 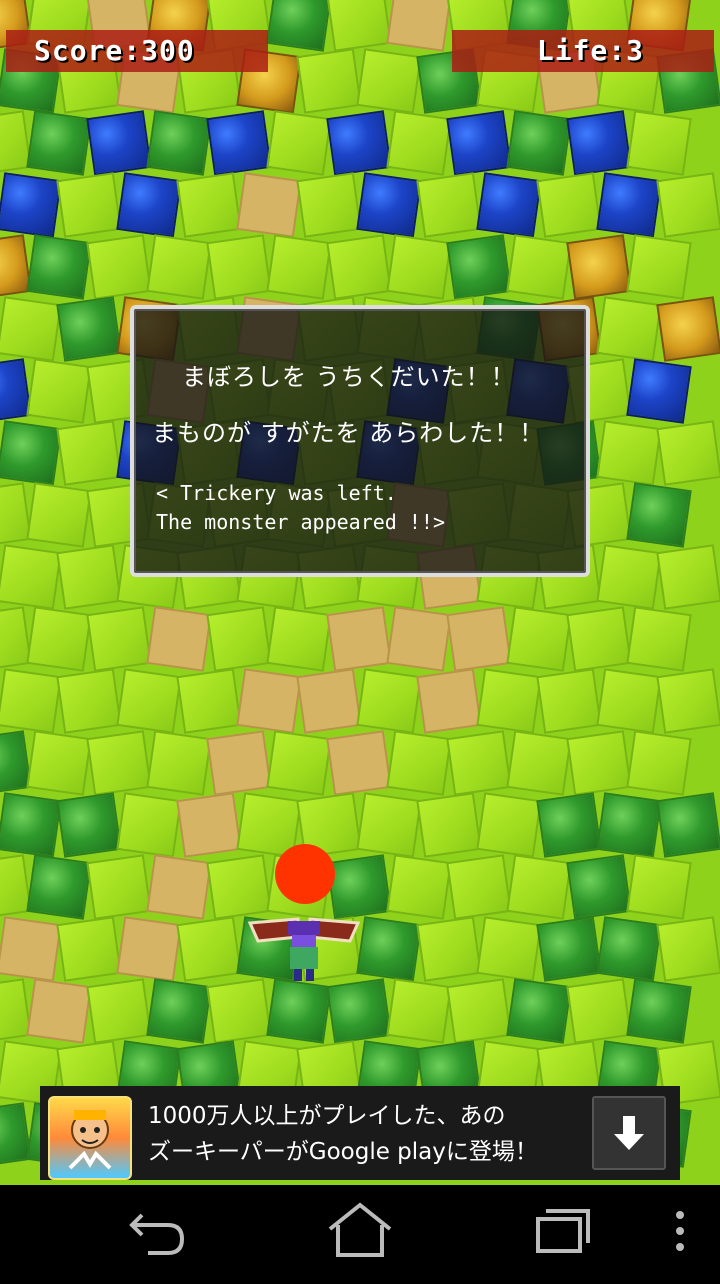 I want to click on ad-line-1: 1000万人以上がプレイした、あの, so click(x=327, y=1116).